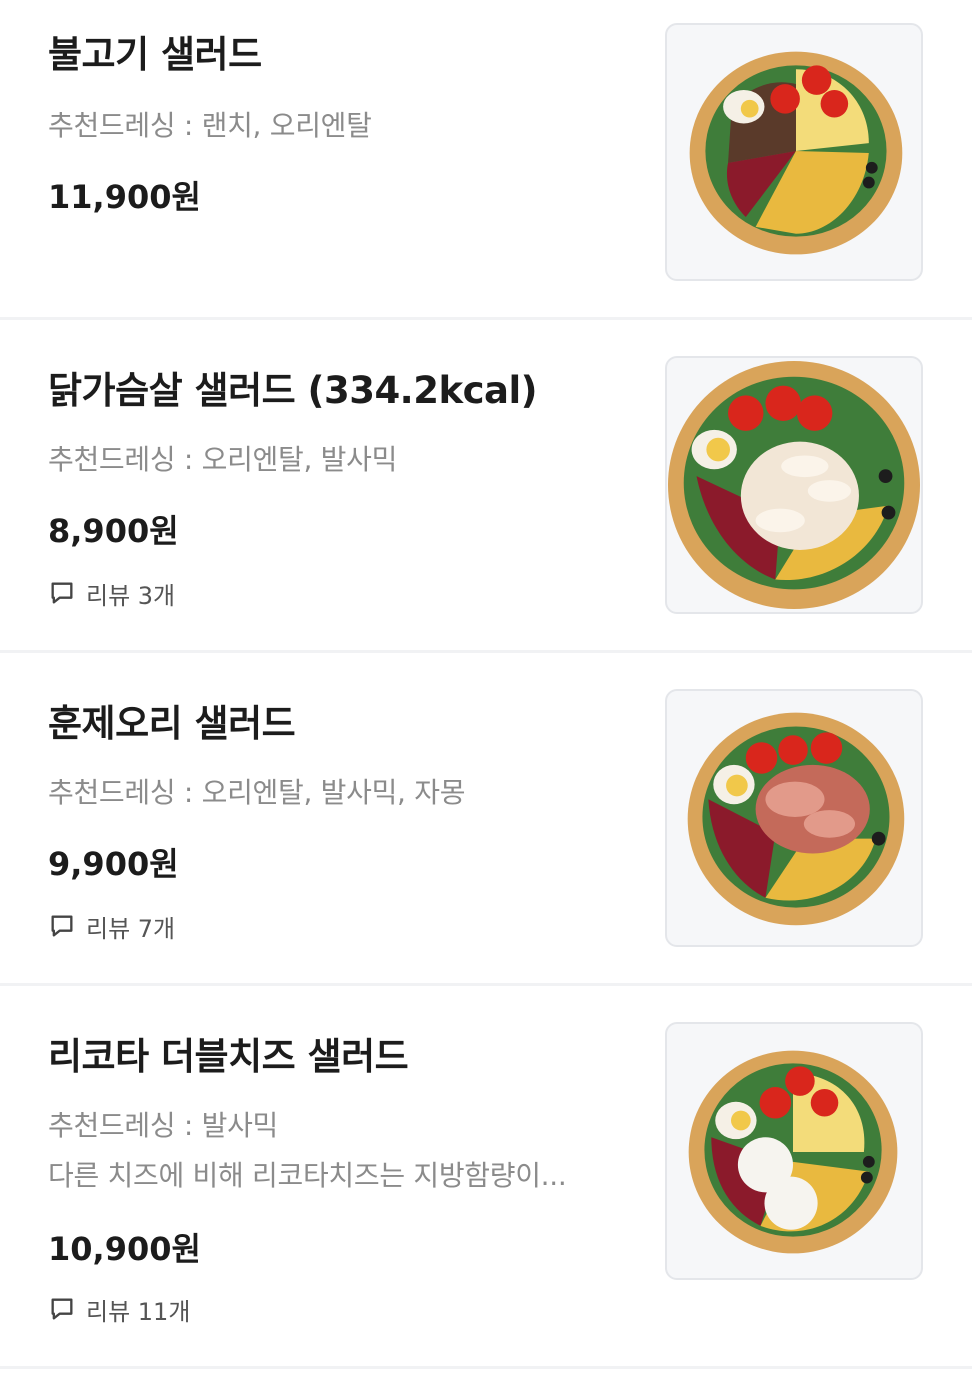 Image resolution: width=972 pixels, height=1381 pixels. What do you see at coordinates (113, 864) in the screenshot?
I see `menu-item-price: 9,900원` at bounding box center [113, 864].